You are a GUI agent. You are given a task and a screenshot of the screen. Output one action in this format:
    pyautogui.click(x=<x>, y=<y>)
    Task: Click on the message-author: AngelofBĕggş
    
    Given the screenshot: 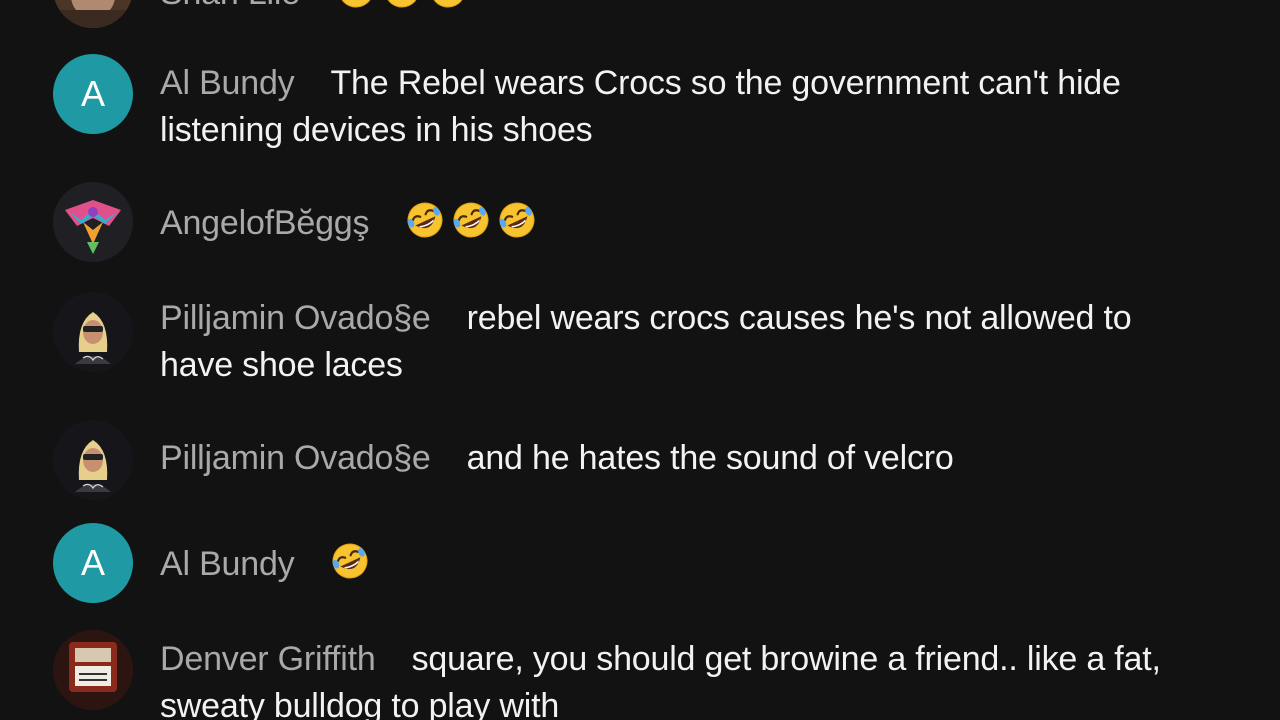 What is the action you would take?
    pyautogui.click(x=265, y=223)
    